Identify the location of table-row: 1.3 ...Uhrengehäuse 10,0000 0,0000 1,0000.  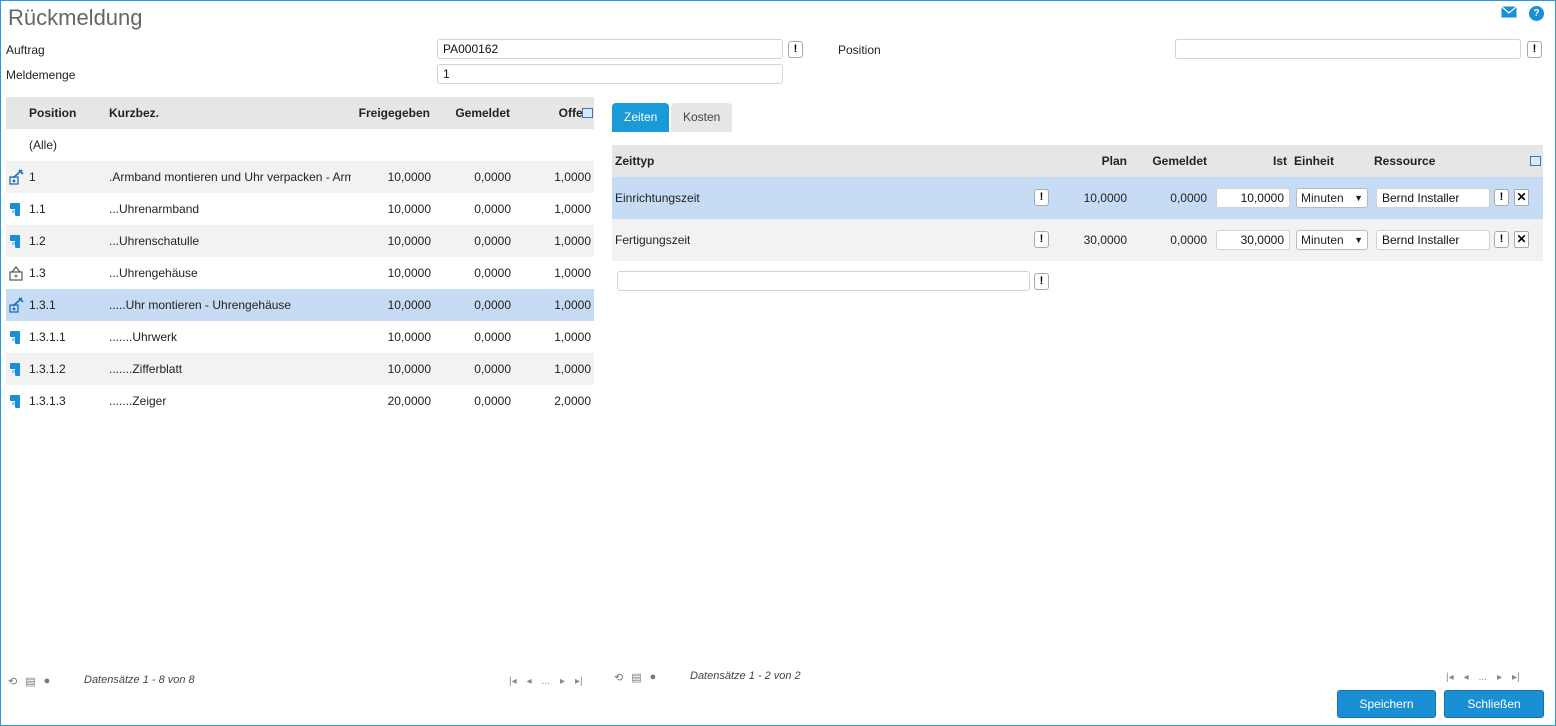
(300, 273).